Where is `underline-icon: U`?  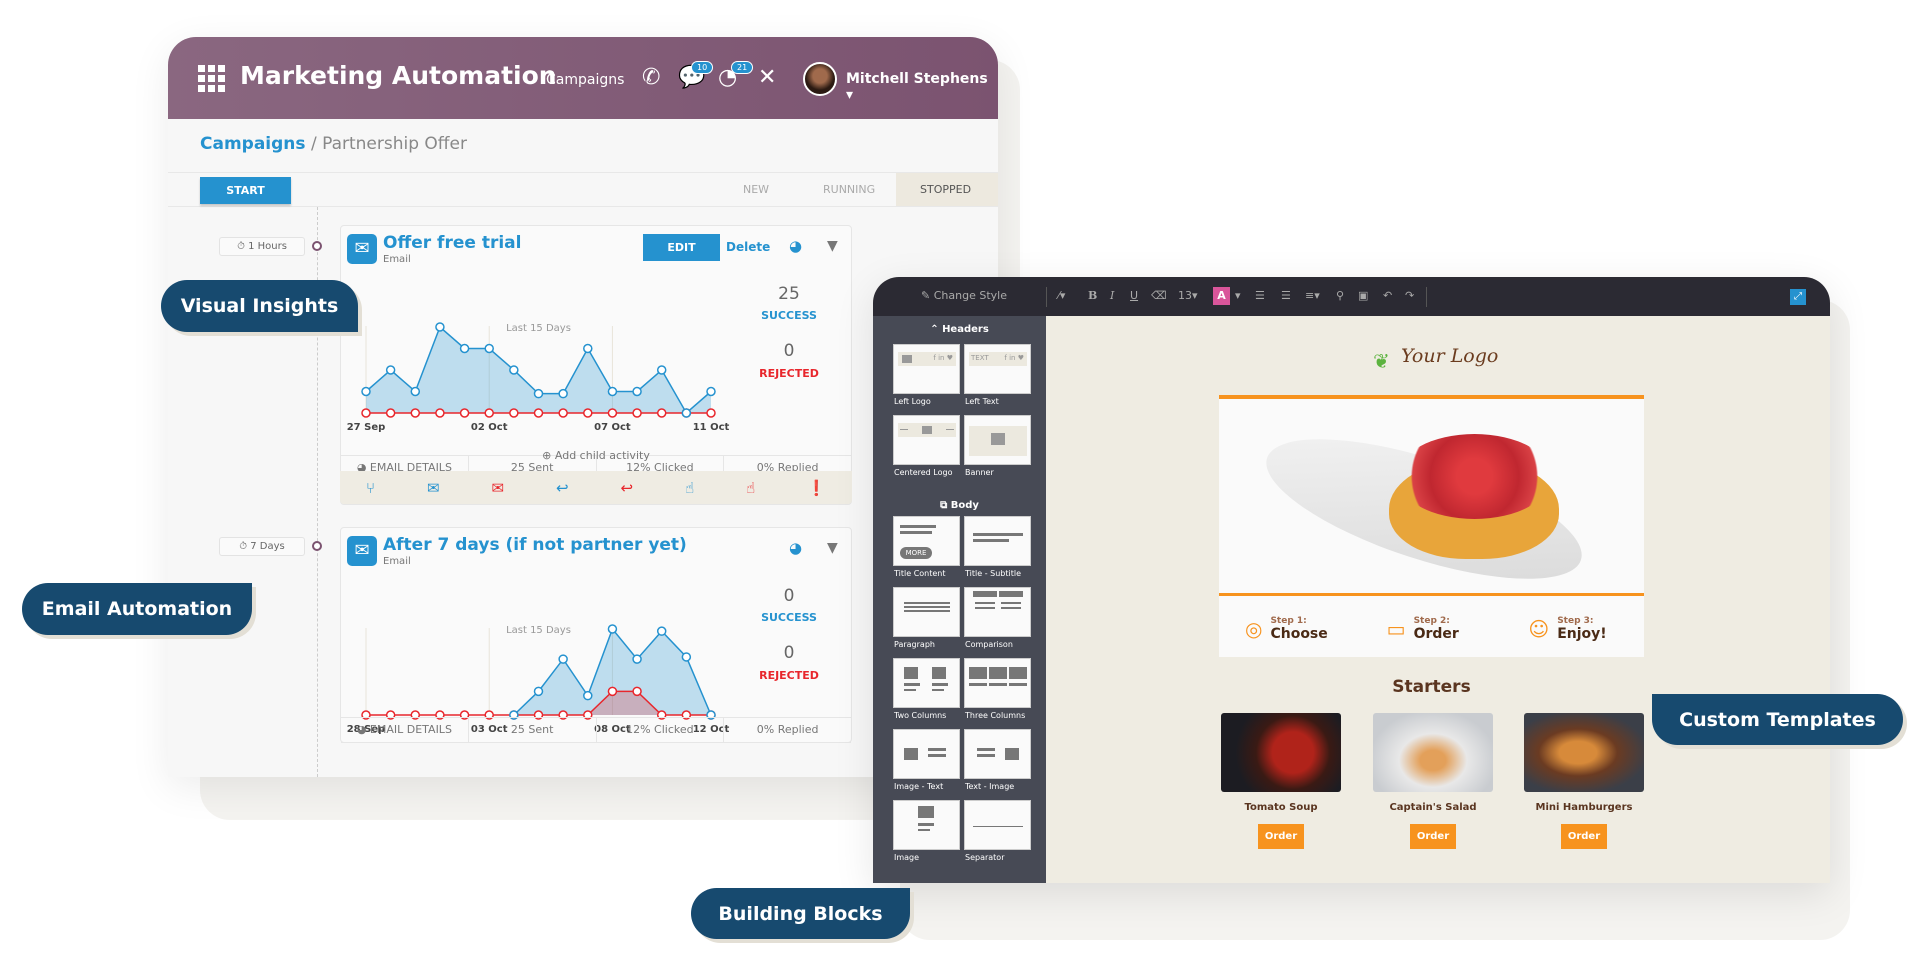
underline-icon: U is located at coordinates (1134, 295).